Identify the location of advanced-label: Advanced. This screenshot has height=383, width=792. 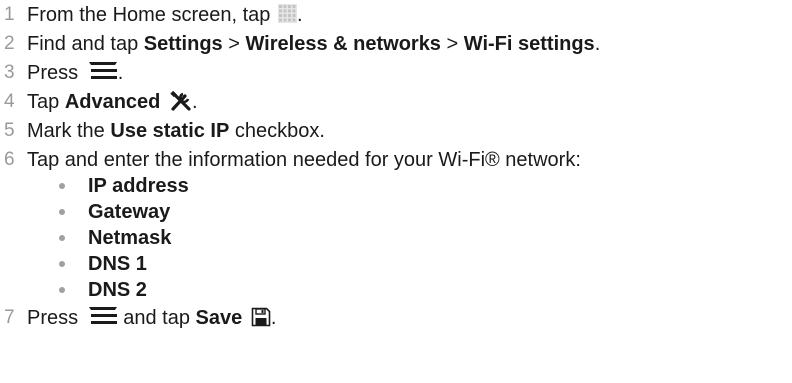
(112, 102).